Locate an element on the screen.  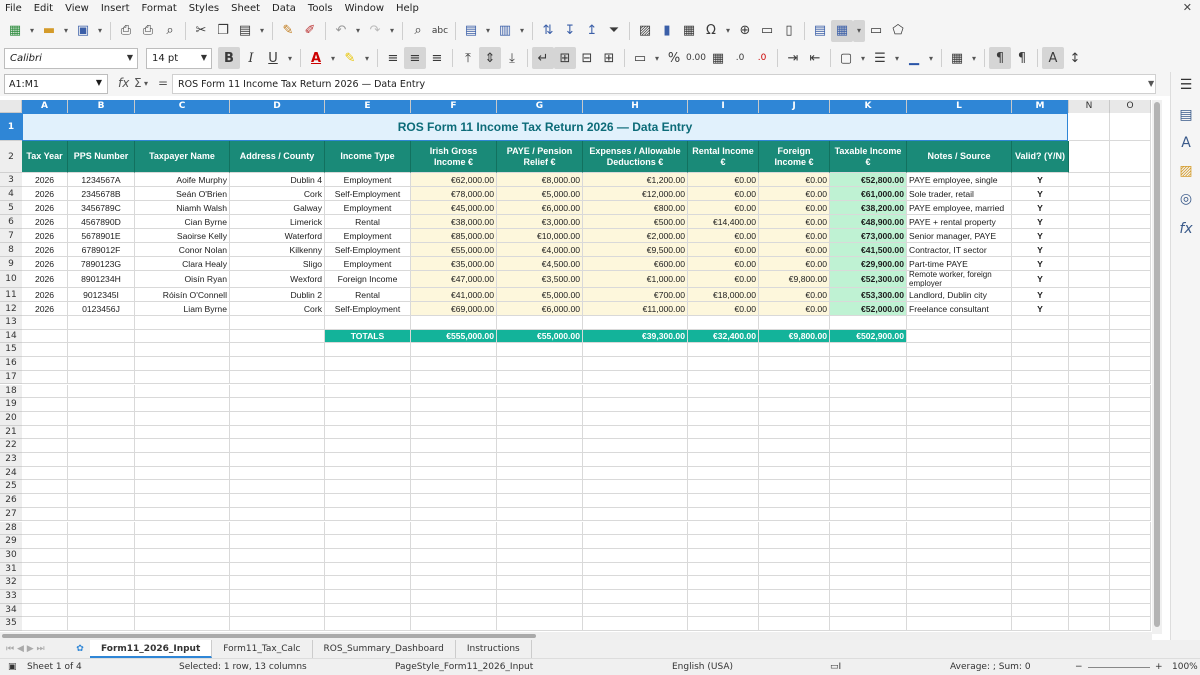
data-cell: Self-Employment is located at coordinates (368, 194).